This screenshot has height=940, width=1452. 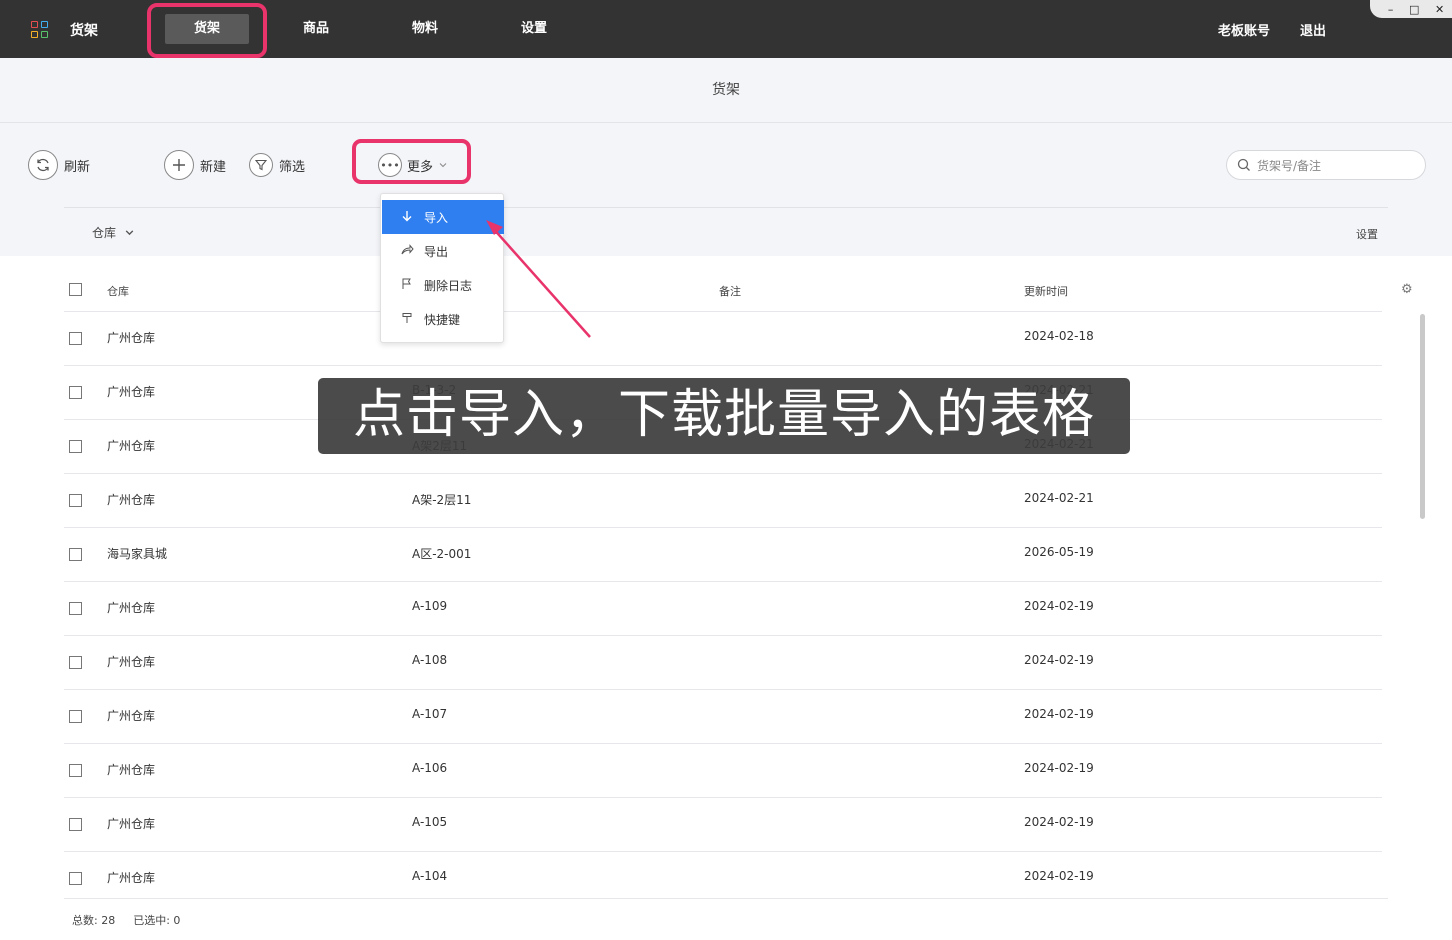 What do you see at coordinates (538, 279) in the screenshot?
I see `annotation-arrow` at bounding box center [538, 279].